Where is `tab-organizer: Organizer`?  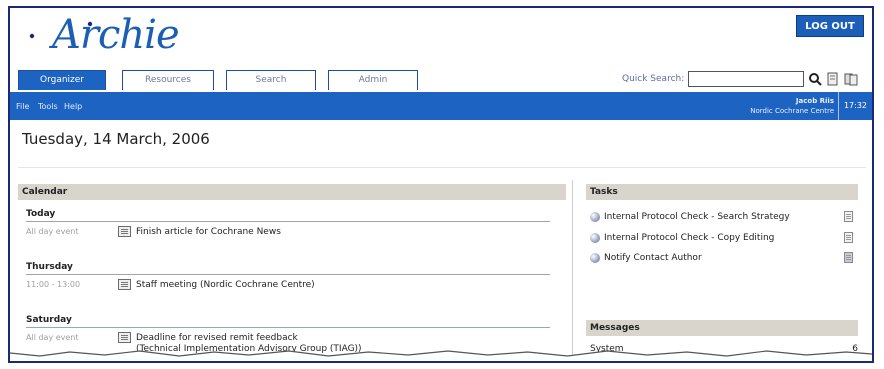
tab-organizer: Organizer is located at coordinates (62, 80).